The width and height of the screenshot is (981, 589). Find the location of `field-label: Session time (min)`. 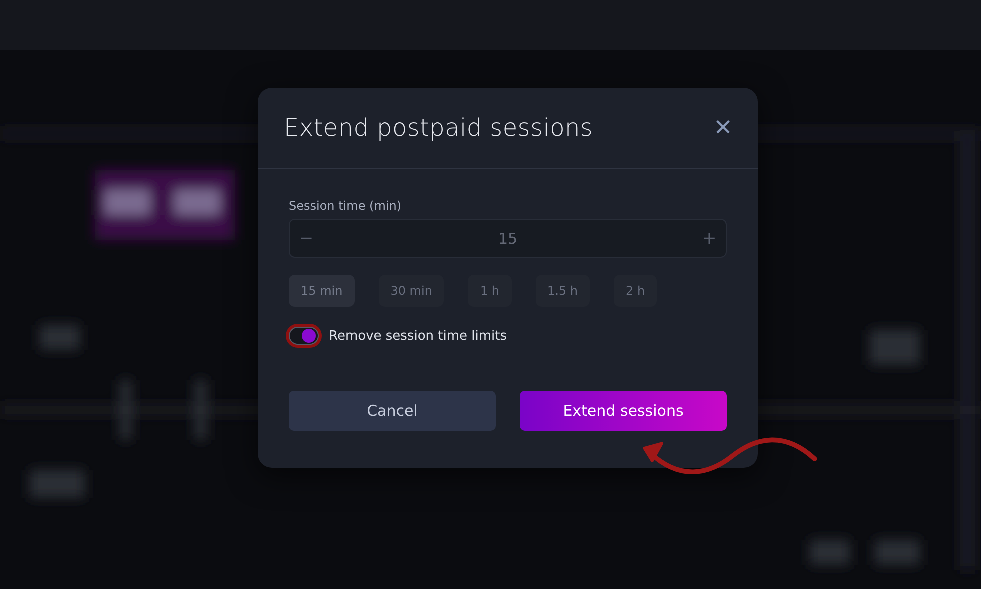

field-label: Session time (min) is located at coordinates (346, 206).